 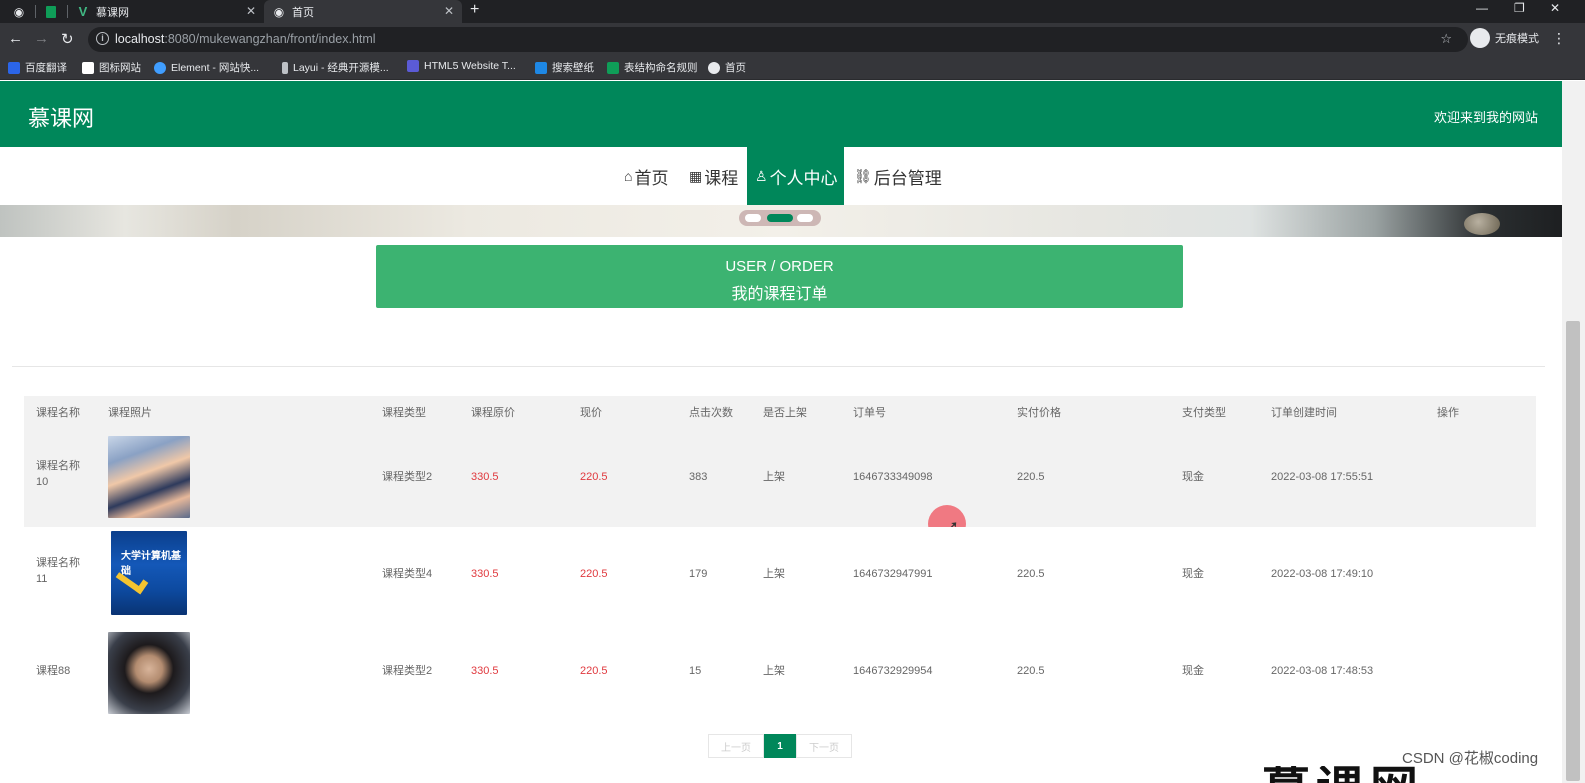 I want to click on menu-icon: ⋮, so click(x=1559, y=38).